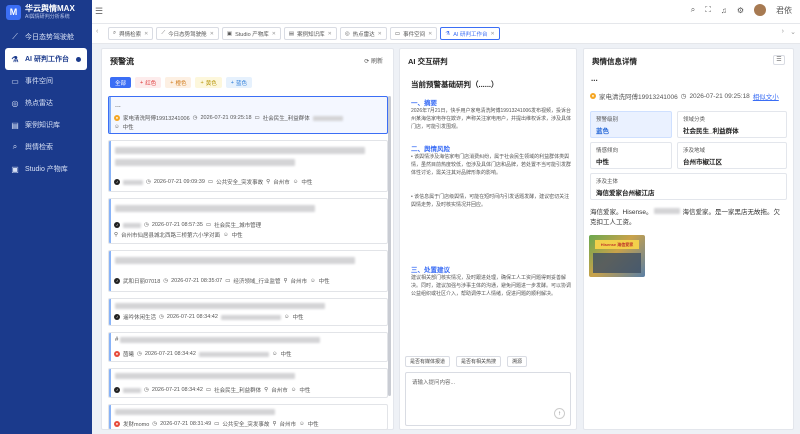 This screenshot has width=800, height=434. I want to click on tab-label: 事件空间, so click(414, 34).